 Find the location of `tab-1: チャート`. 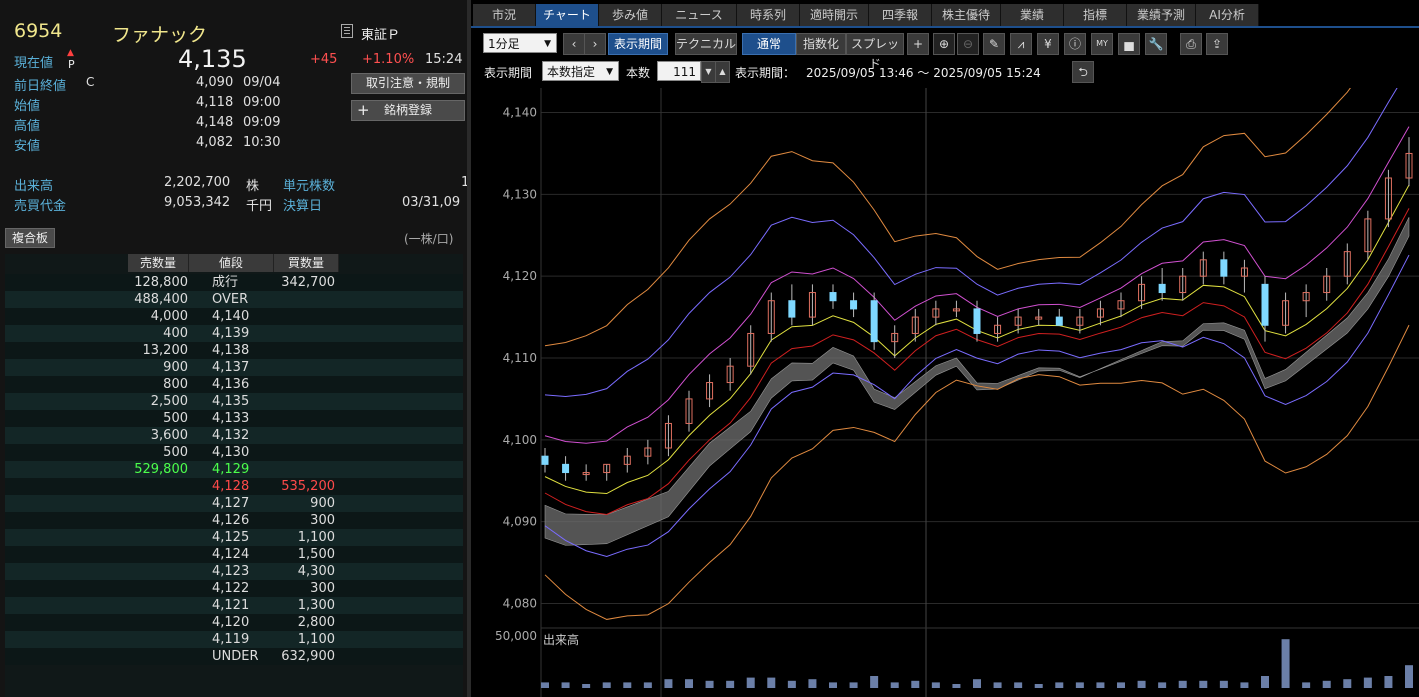

tab-1: チャート is located at coordinates (567, 15).